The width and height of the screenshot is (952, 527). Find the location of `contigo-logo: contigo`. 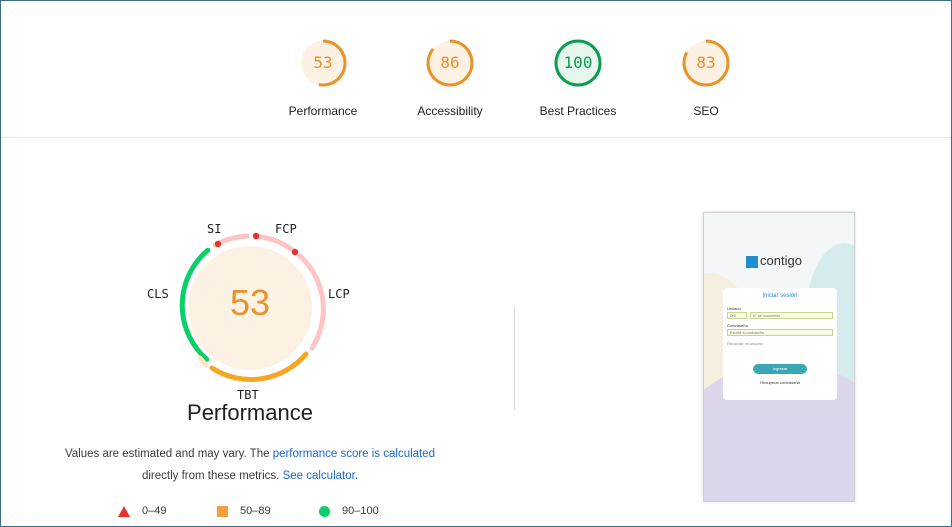

contigo-logo: contigo is located at coordinates (774, 260).